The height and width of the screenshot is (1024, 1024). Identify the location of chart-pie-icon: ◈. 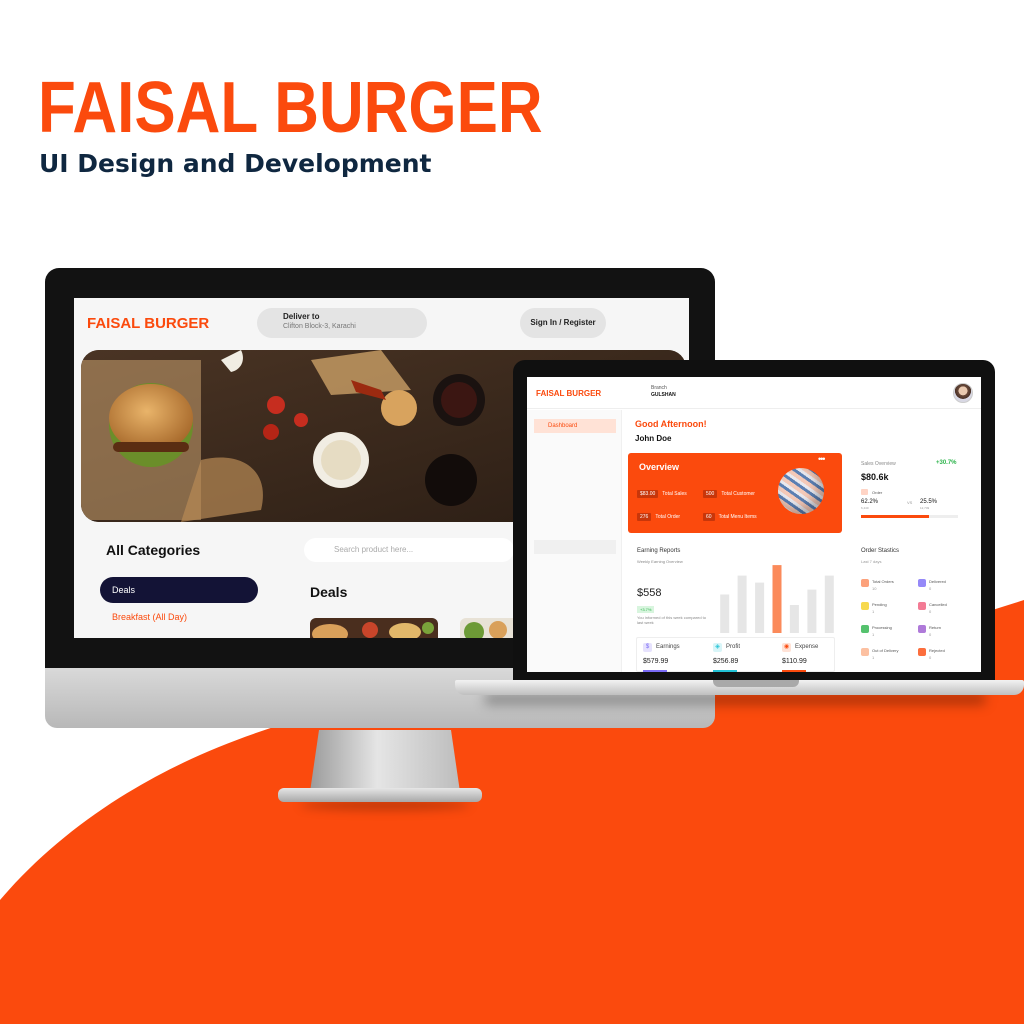
(717, 647).